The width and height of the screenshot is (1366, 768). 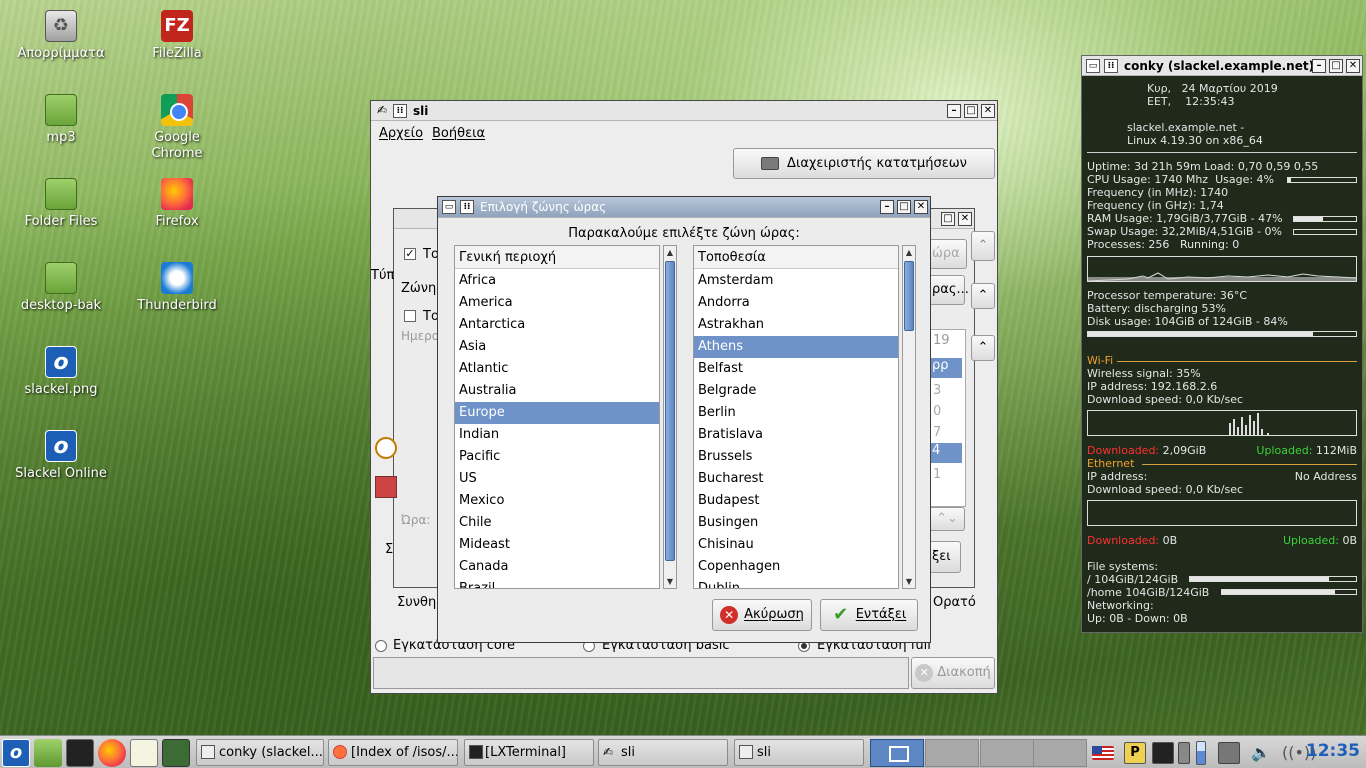 I want to click on wifi-icon: ((•)), so click(x=1299, y=753).